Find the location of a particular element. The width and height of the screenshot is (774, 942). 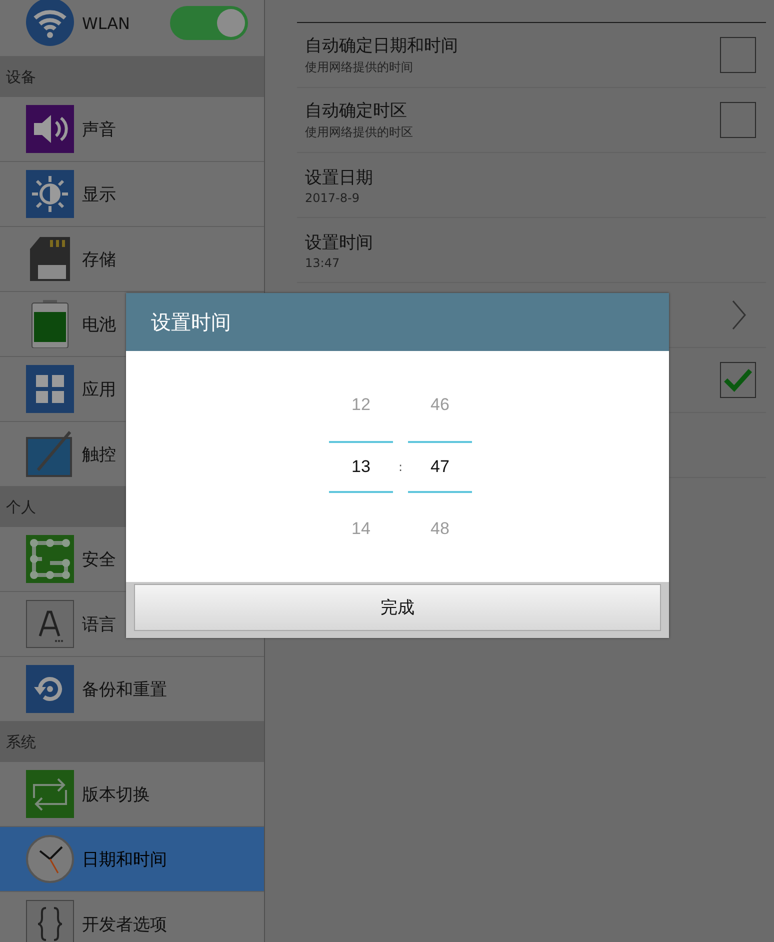

setting-summary: 使用网络提供的时间 is located at coordinates (359, 67).